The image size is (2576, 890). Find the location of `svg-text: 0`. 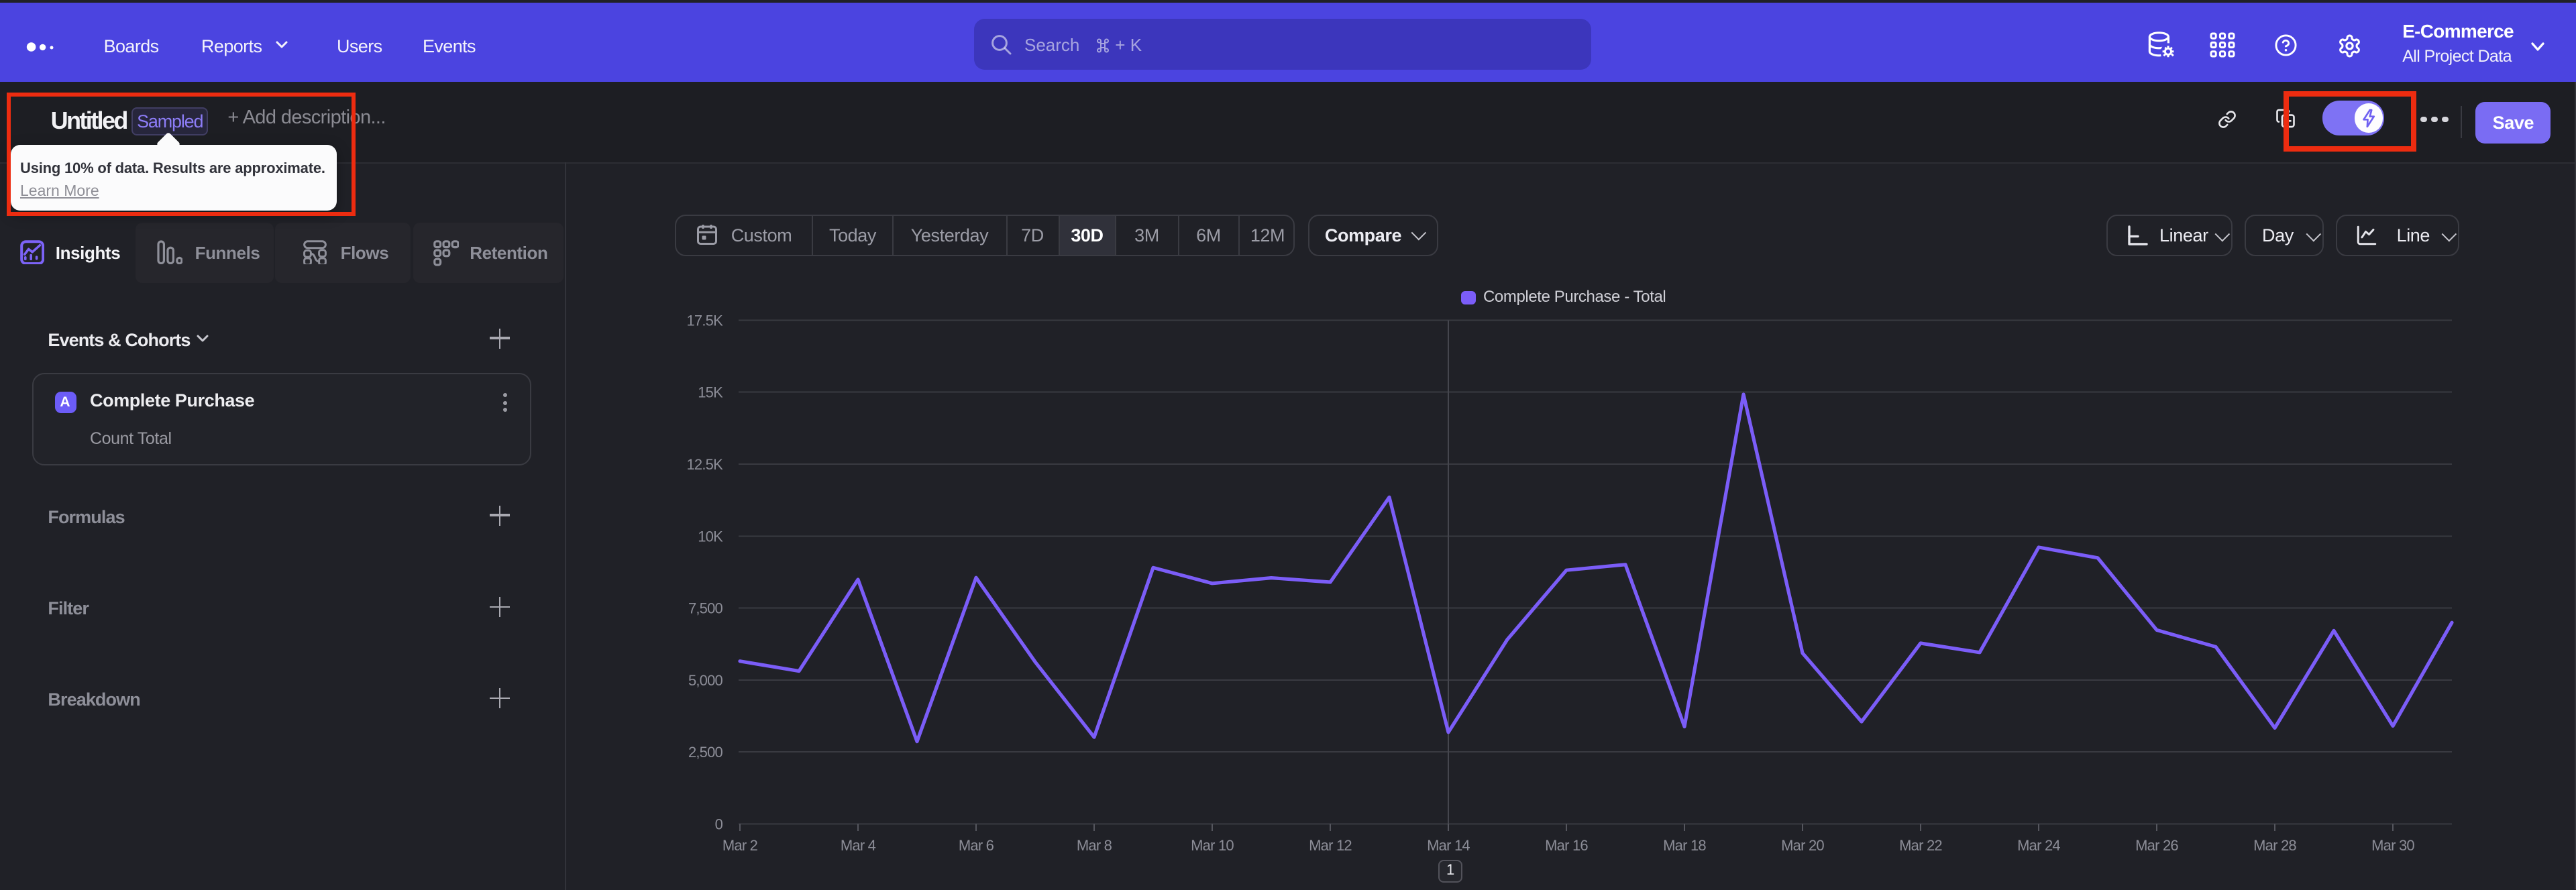

svg-text: 0 is located at coordinates (719, 824).